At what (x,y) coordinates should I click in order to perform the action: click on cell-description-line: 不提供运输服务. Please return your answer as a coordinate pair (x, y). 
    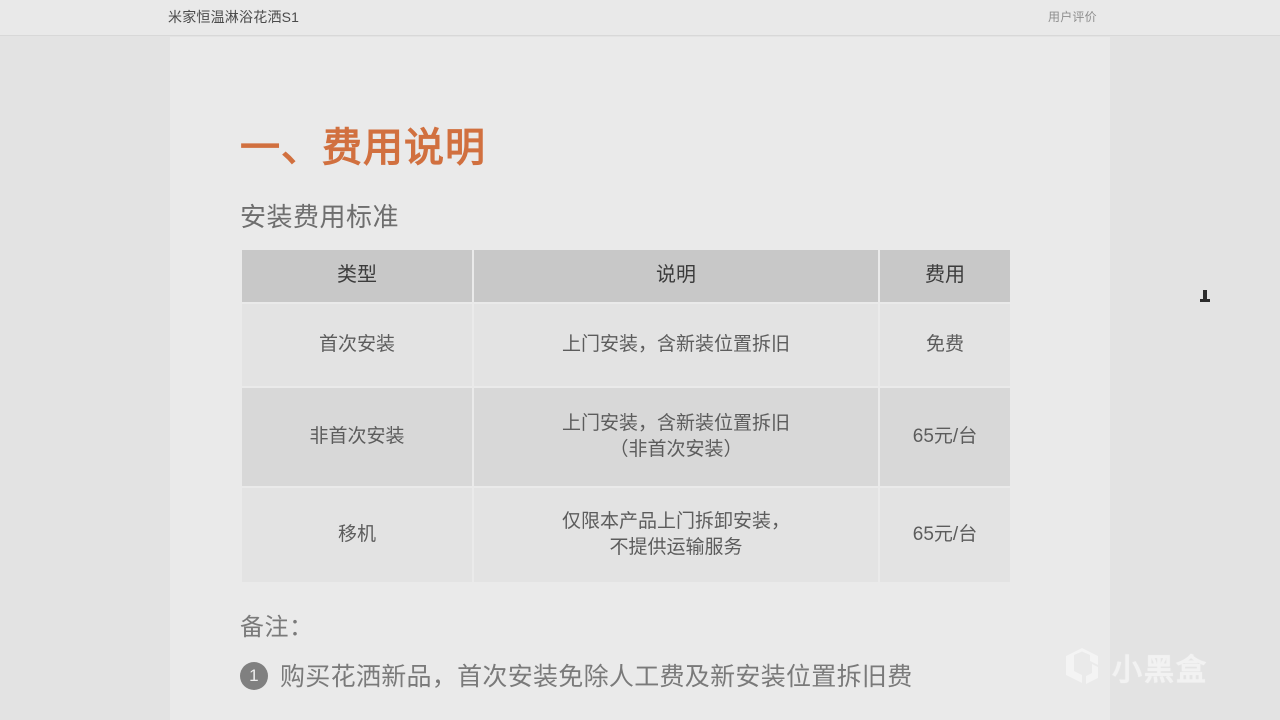
    Looking at the image, I should click on (676, 547).